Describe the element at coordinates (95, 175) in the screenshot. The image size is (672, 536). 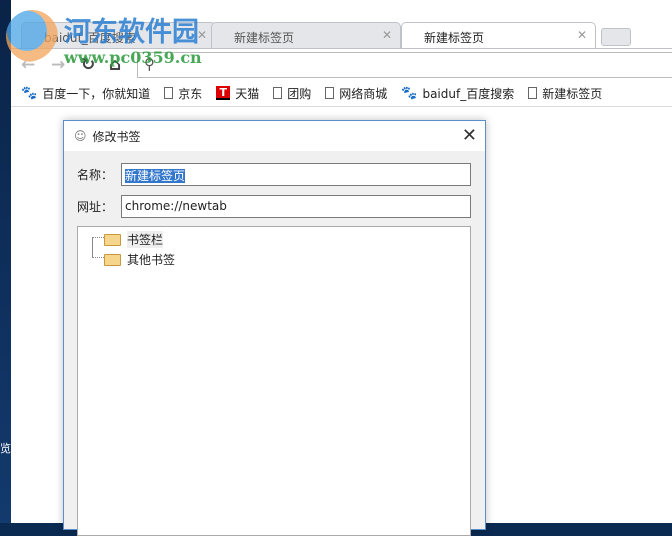
I see `name-label: 名称：` at that location.